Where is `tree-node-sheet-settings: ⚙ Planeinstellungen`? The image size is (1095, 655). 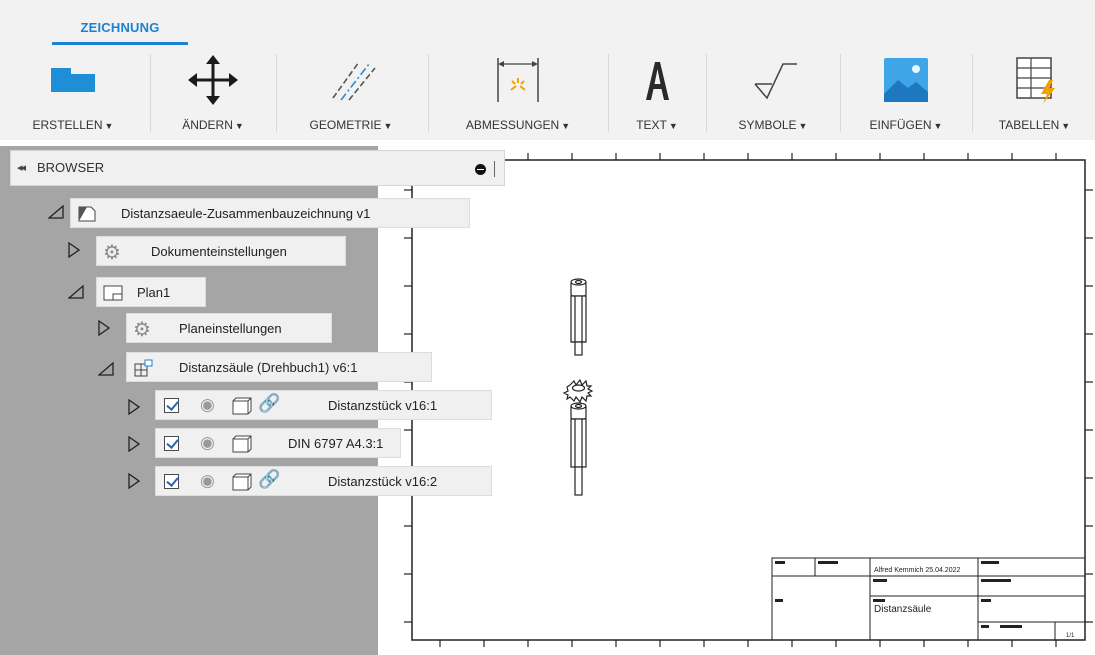
tree-node-sheet-settings: ⚙ Planeinstellungen is located at coordinates (229, 328).